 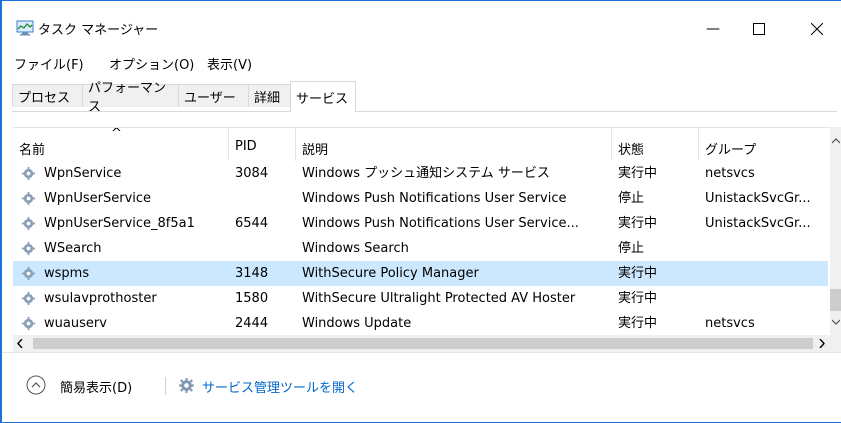 I want to click on close-icon, so click(x=817, y=29).